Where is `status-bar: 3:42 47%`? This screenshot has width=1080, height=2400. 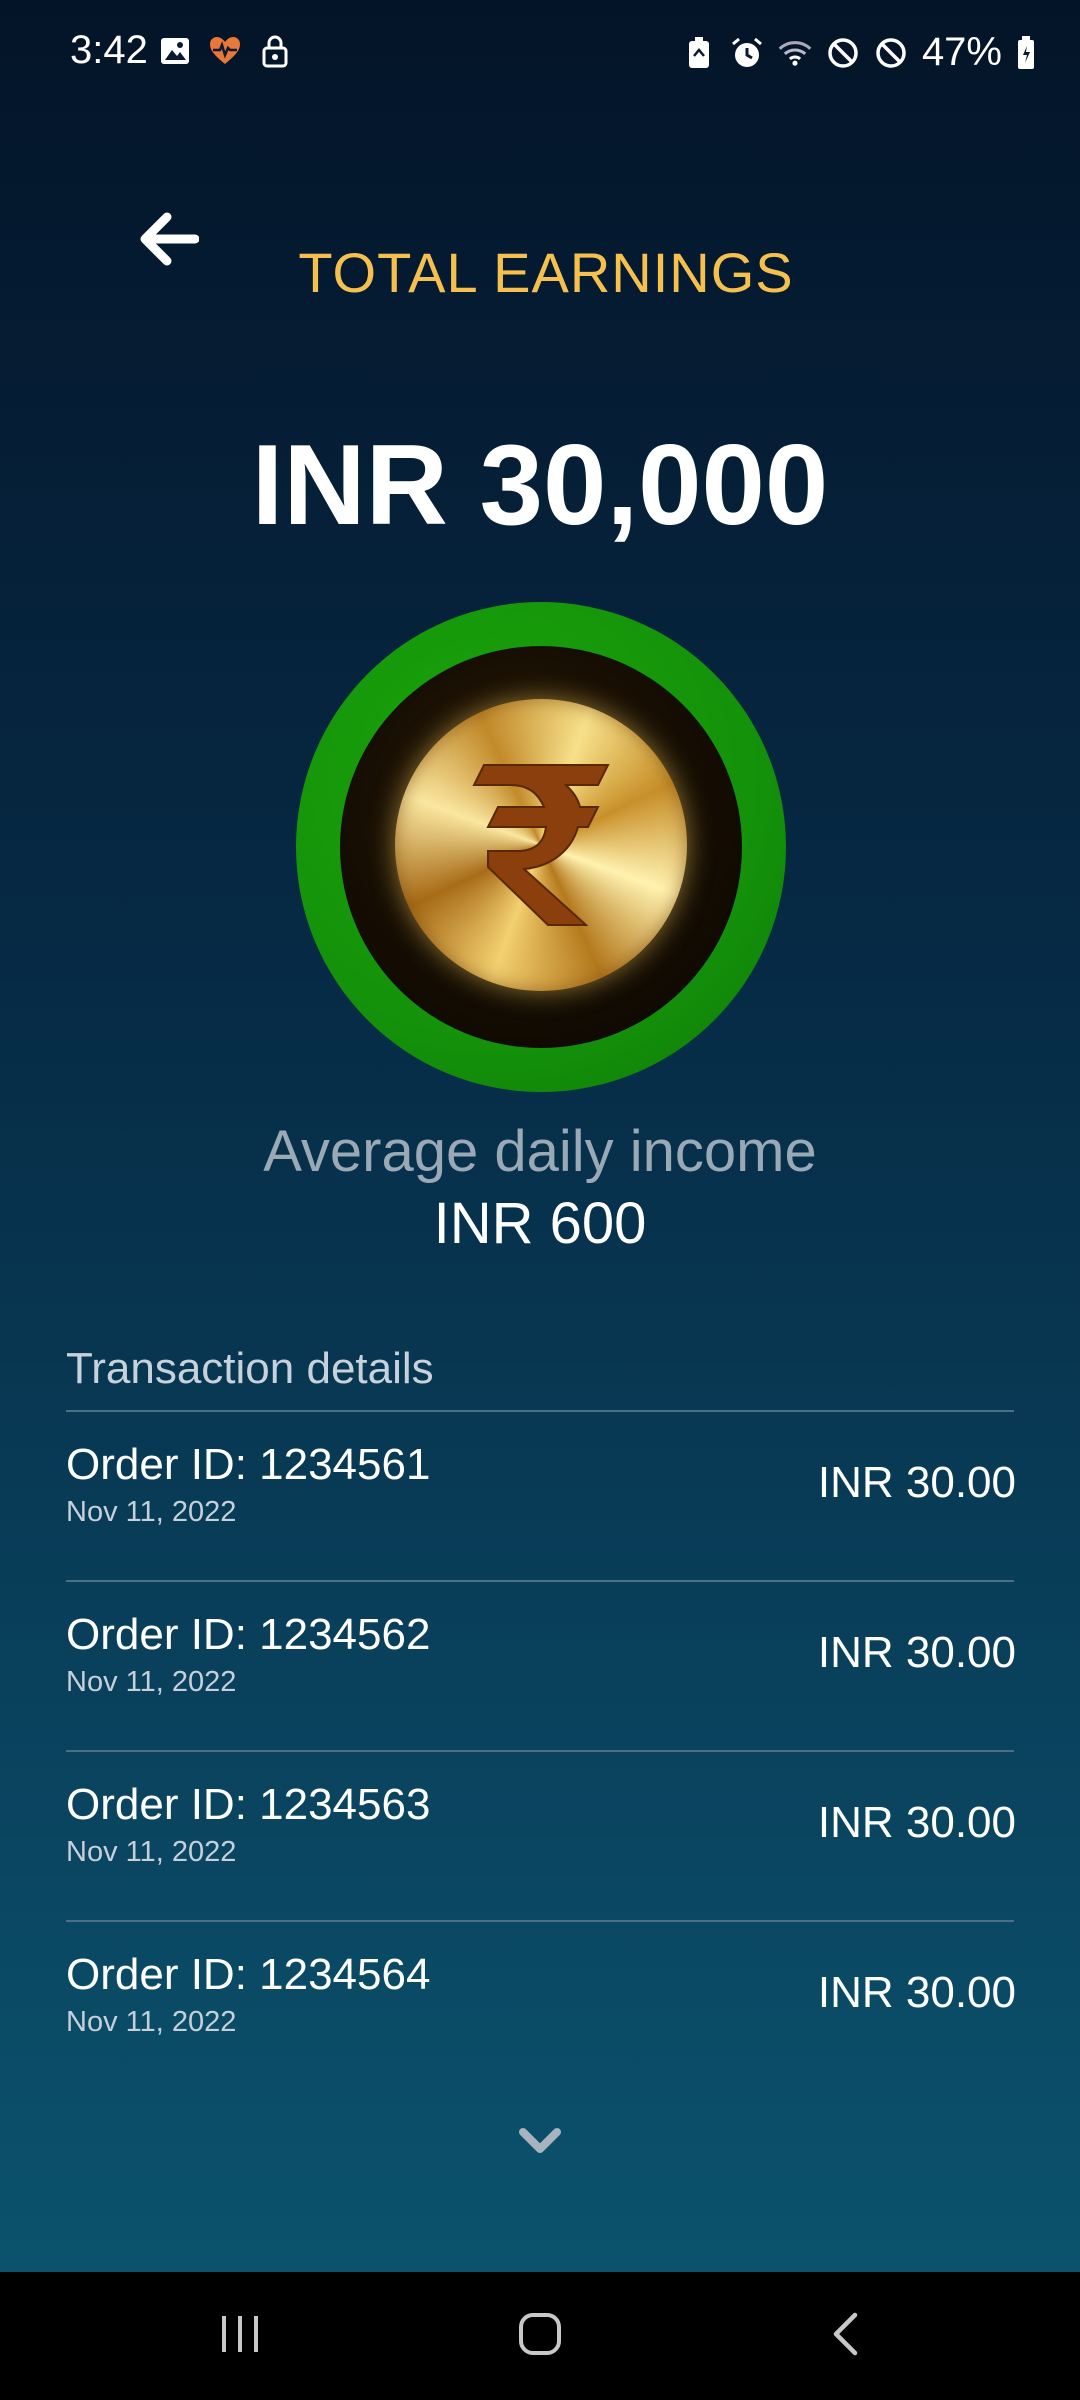
status-bar: 3:42 47% is located at coordinates (540, 53).